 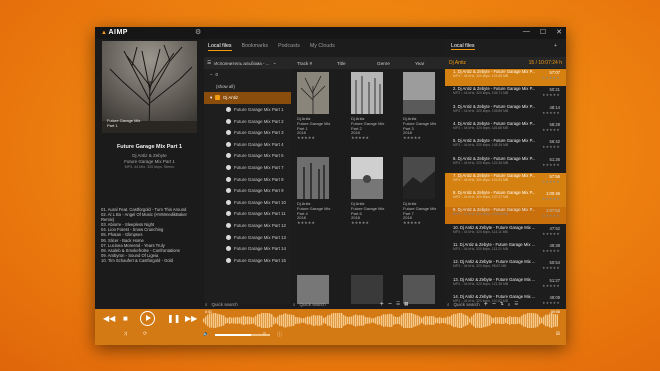 What do you see at coordinates (247, 156) in the screenshot?
I see `tree-album-item: Future Garage Mix Part 6` at bounding box center [247, 156].